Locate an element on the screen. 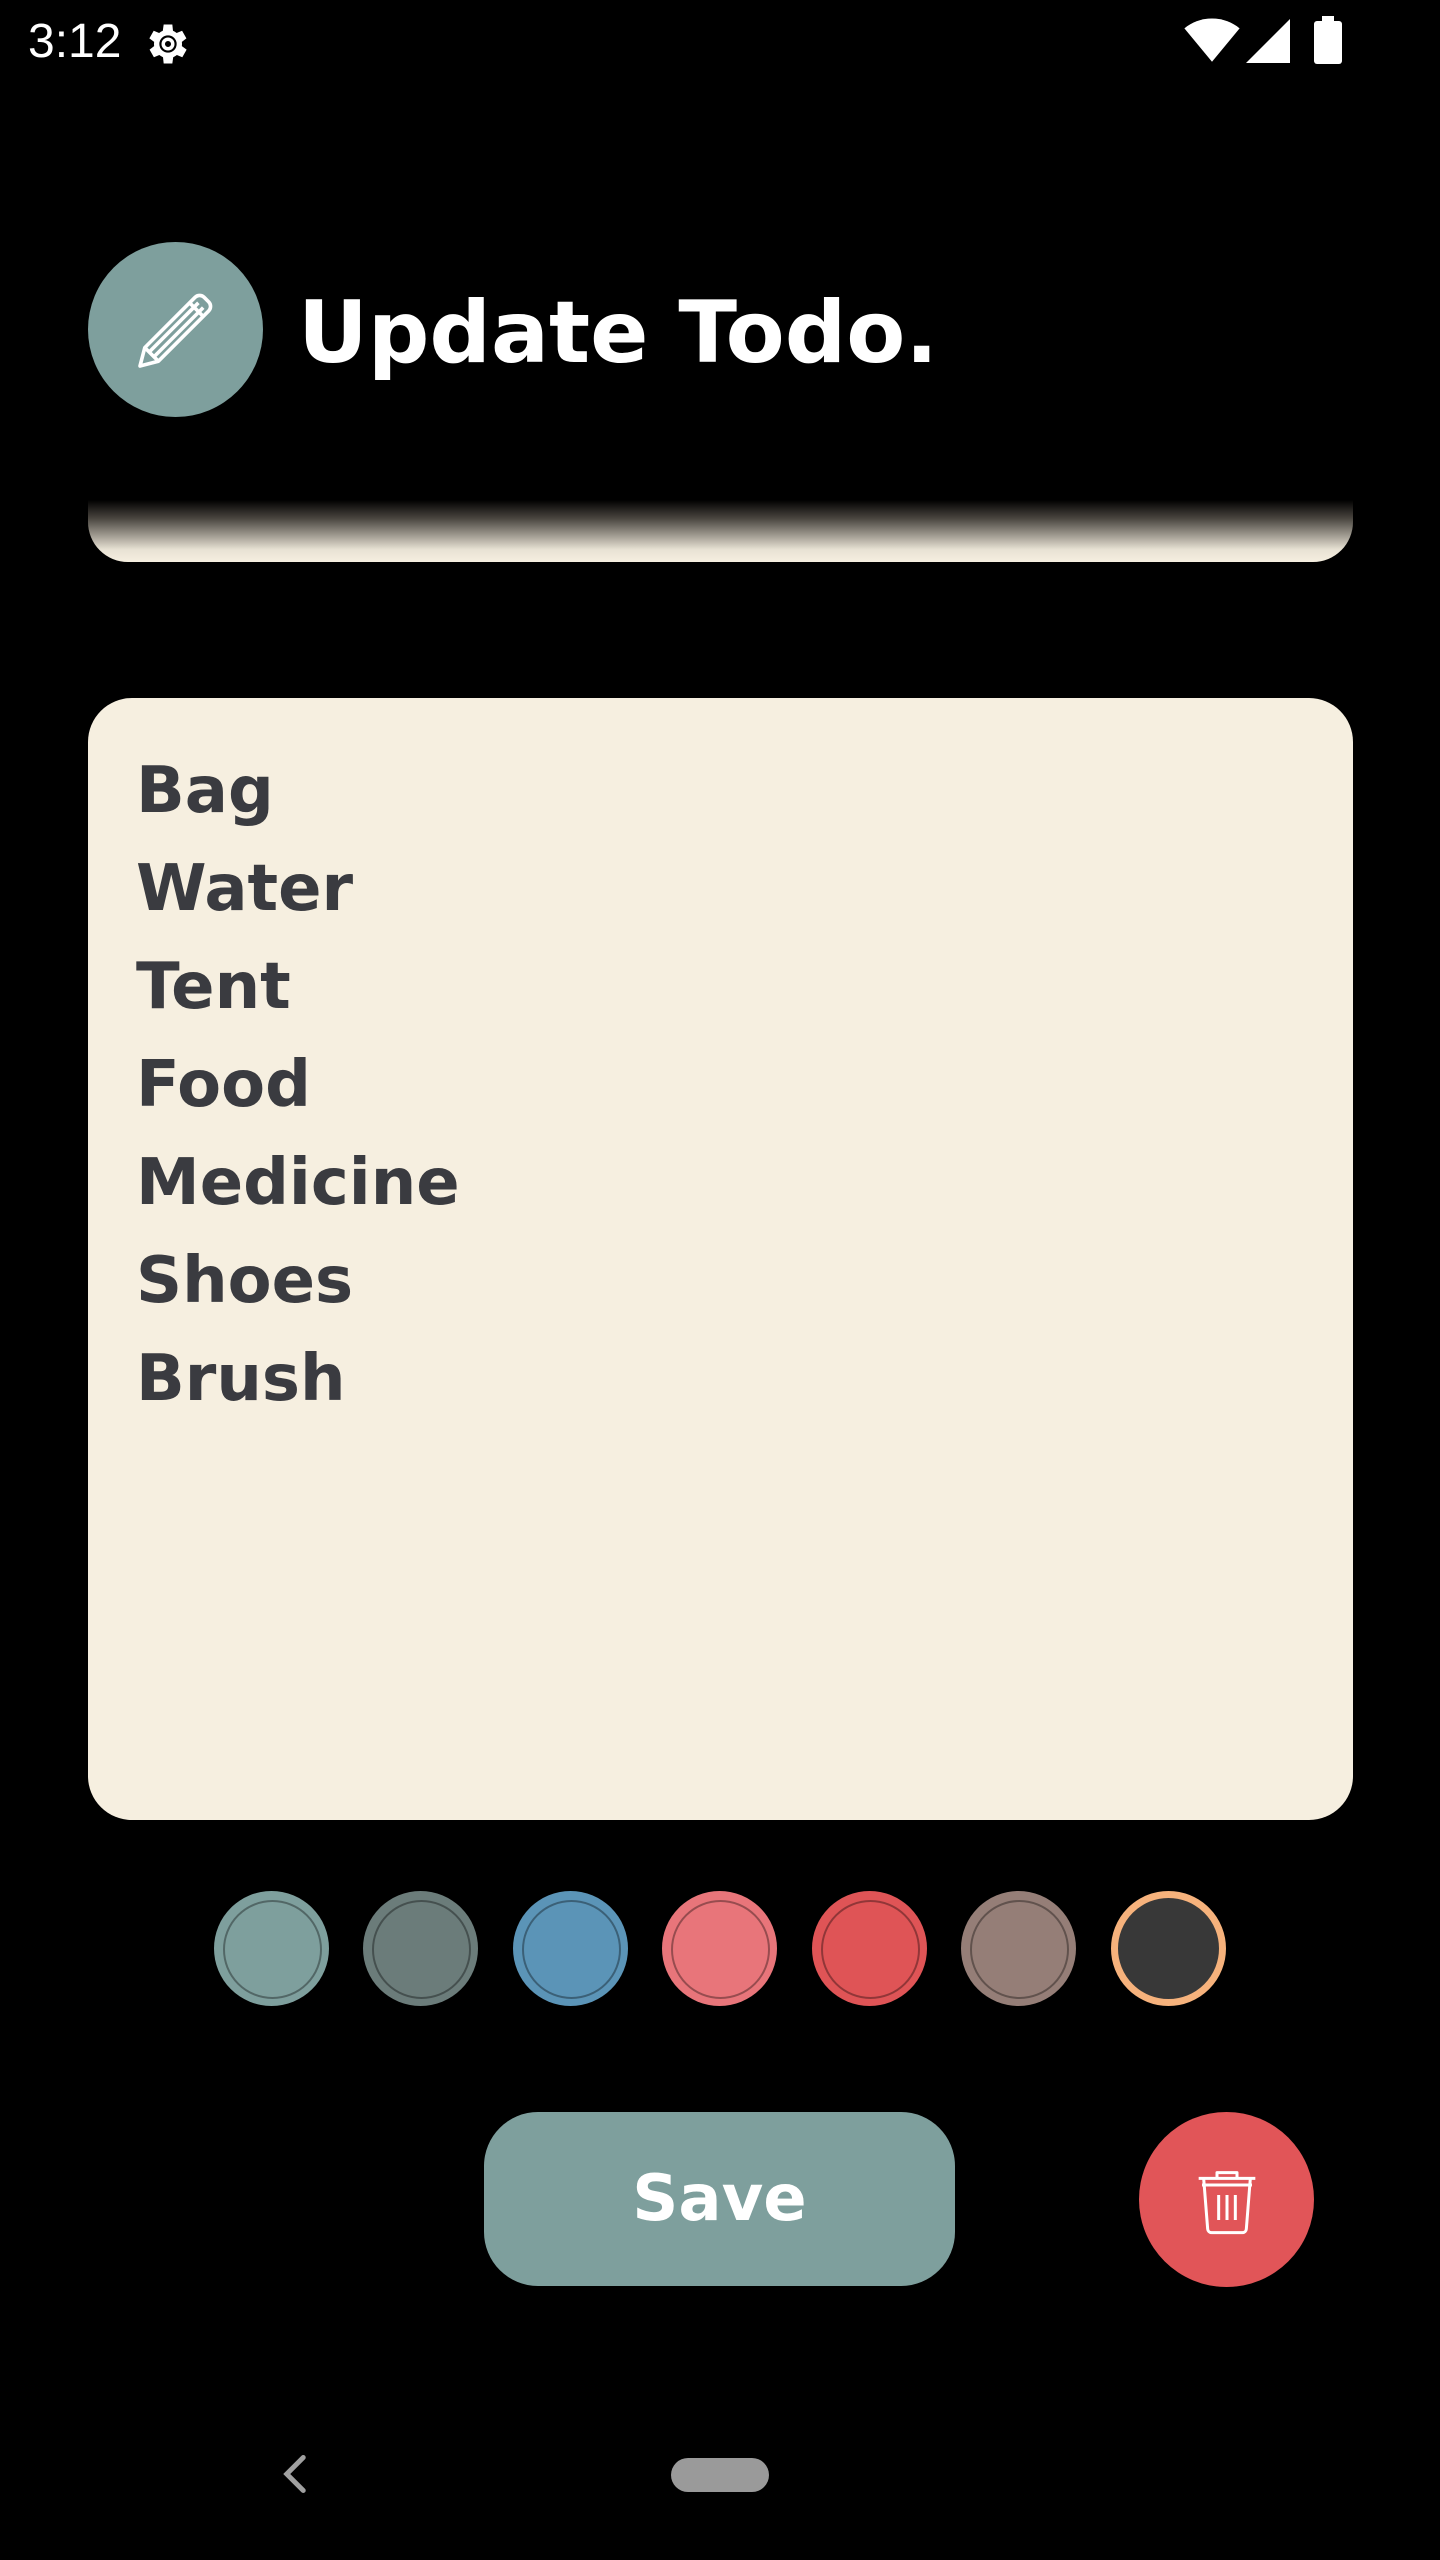 This screenshot has height=2560, width=1440. content-line: Water is located at coordinates (245, 889).